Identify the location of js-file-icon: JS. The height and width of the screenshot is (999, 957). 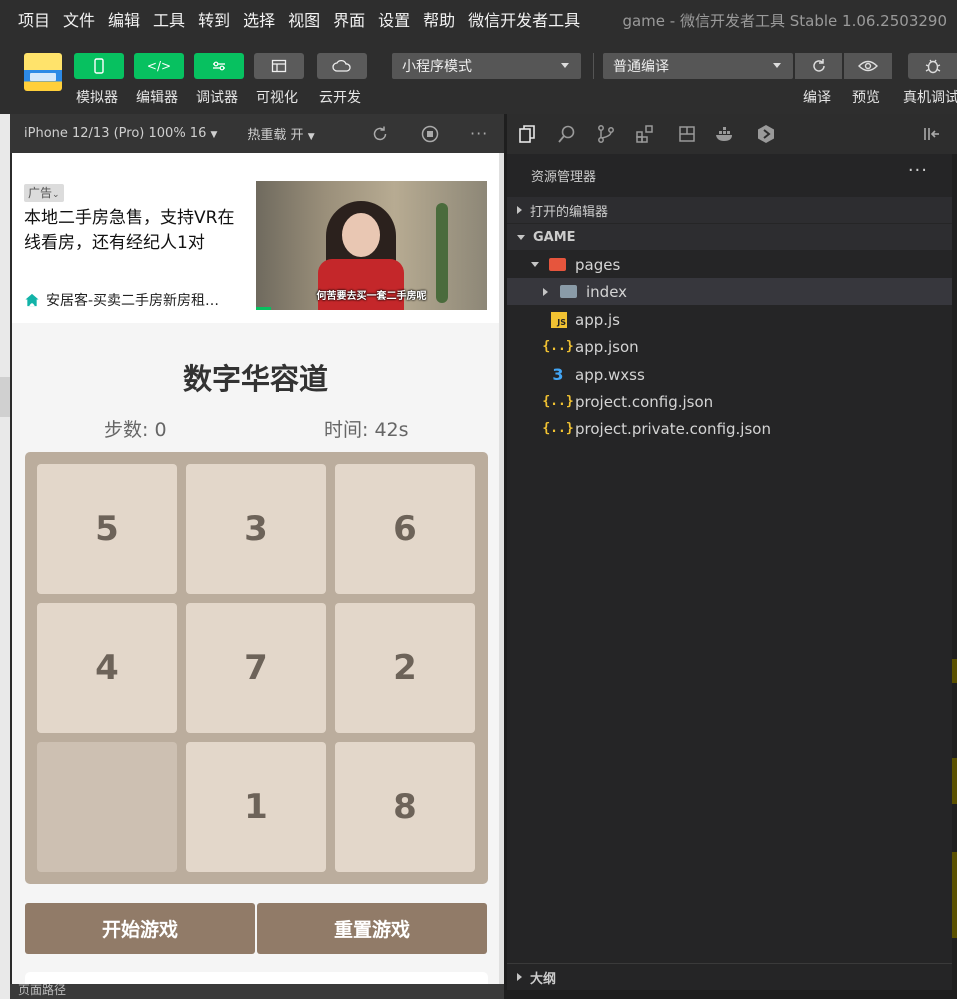
(559, 319).